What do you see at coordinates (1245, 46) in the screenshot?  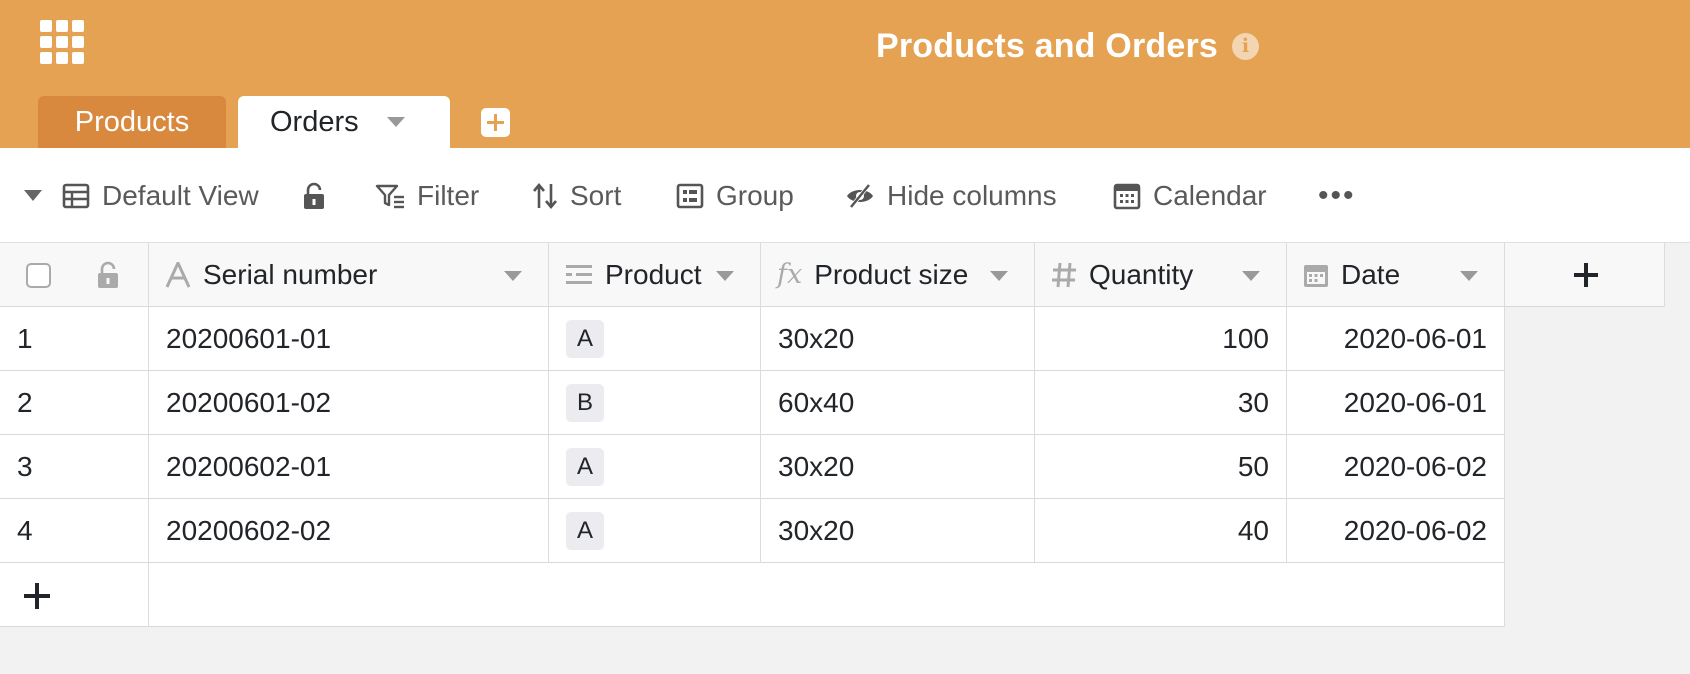 I see `info-icon: i` at bounding box center [1245, 46].